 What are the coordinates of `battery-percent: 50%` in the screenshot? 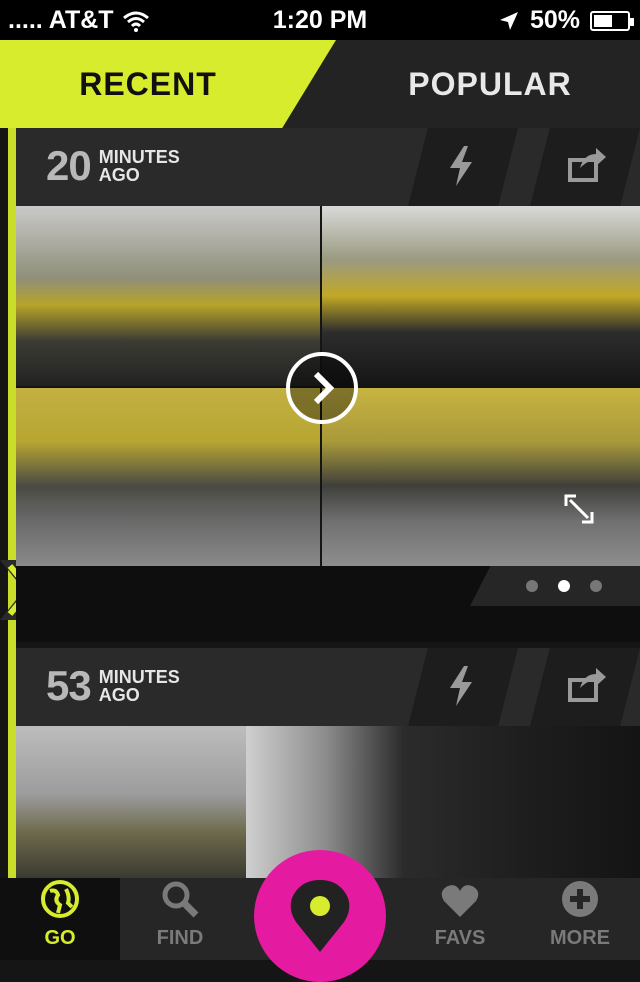 It's located at (554, 20).